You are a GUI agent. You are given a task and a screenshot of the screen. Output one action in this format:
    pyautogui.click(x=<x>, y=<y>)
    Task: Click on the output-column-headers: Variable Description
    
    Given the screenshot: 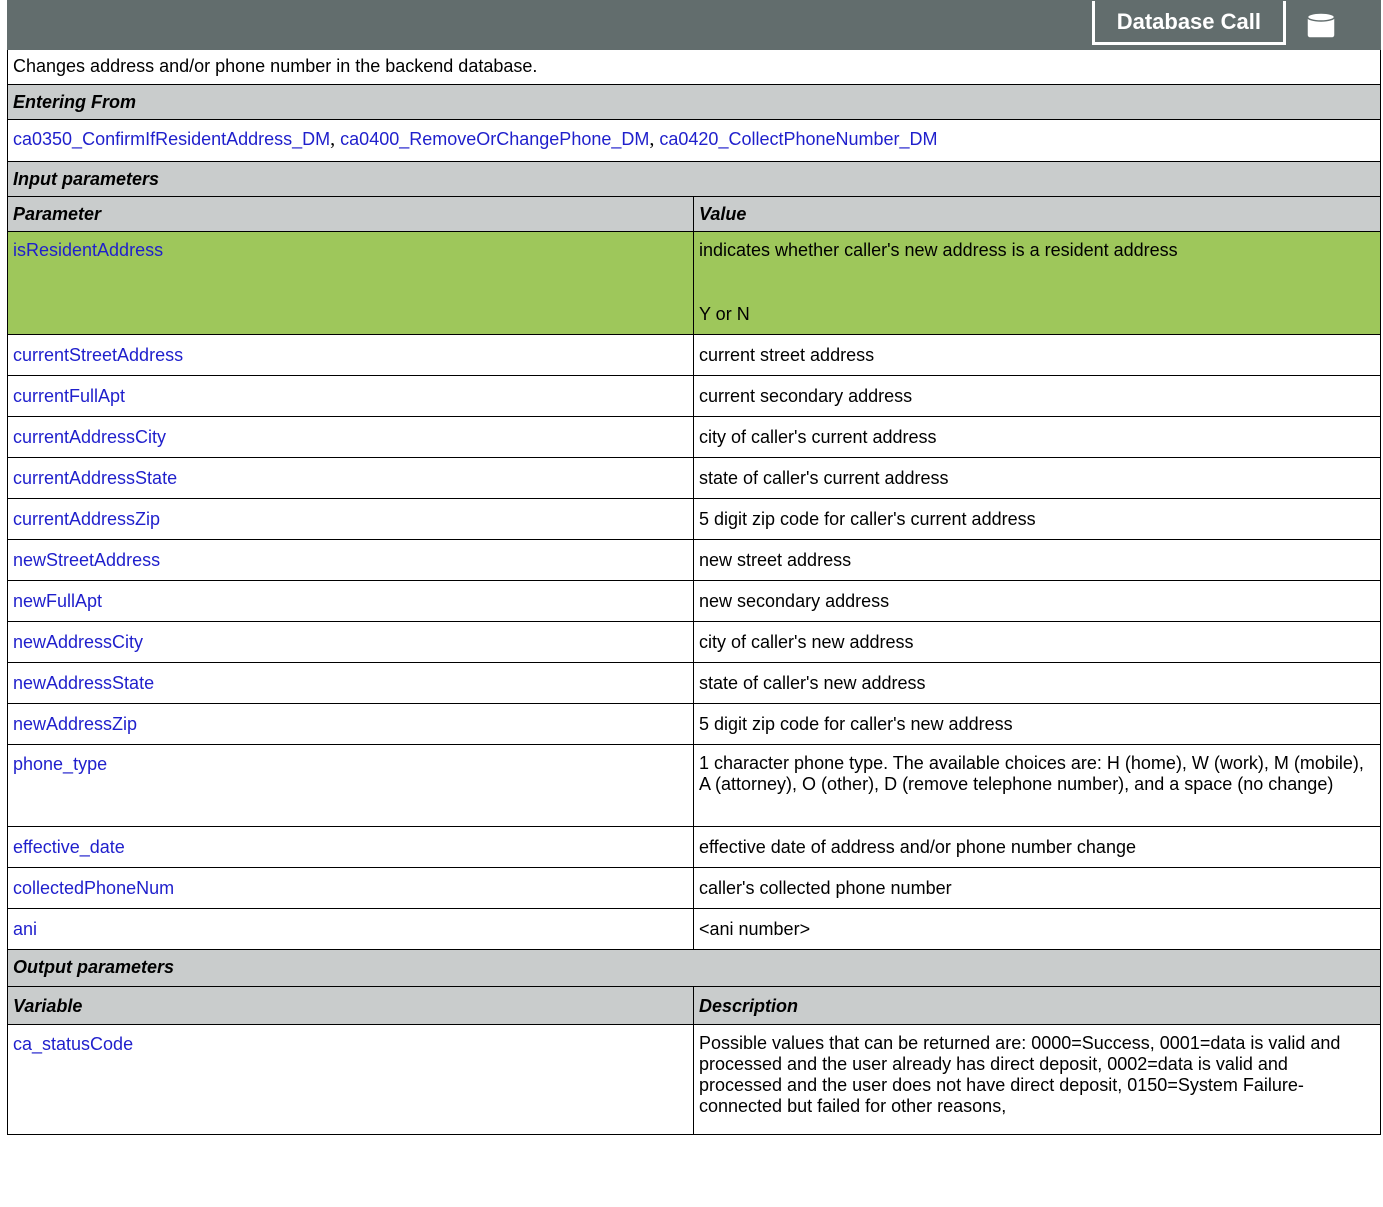 What is the action you would take?
    pyautogui.click(x=694, y=1005)
    